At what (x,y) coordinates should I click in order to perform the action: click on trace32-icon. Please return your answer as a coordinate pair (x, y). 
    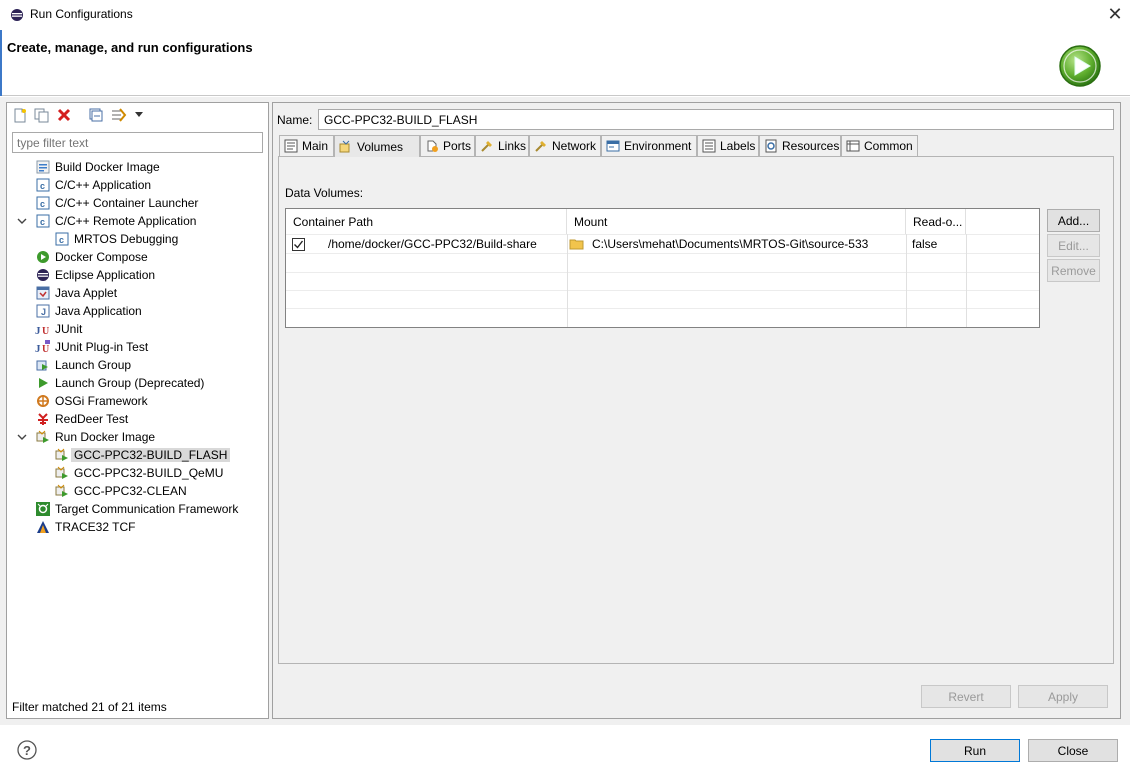
    Looking at the image, I should click on (43, 527).